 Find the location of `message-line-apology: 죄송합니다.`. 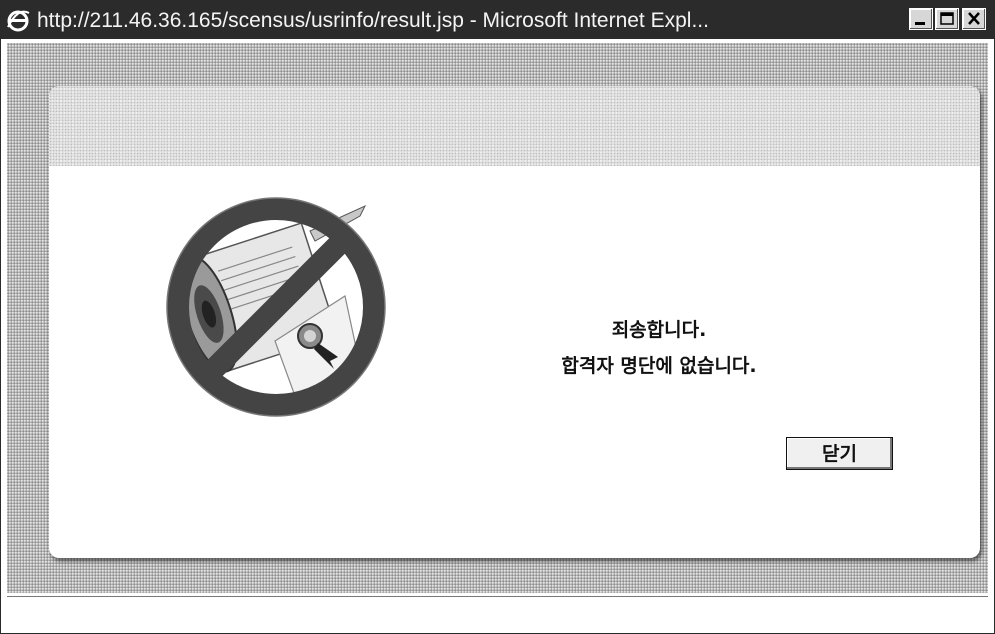

message-line-apology: 죄송합니다. is located at coordinates (659, 330).